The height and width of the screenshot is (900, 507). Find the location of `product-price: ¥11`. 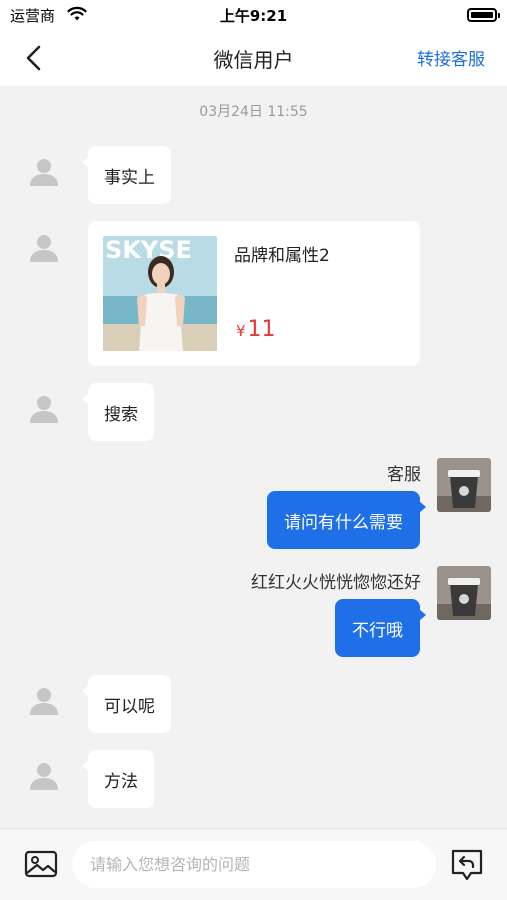

product-price: ¥11 is located at coordinates (256, 329).